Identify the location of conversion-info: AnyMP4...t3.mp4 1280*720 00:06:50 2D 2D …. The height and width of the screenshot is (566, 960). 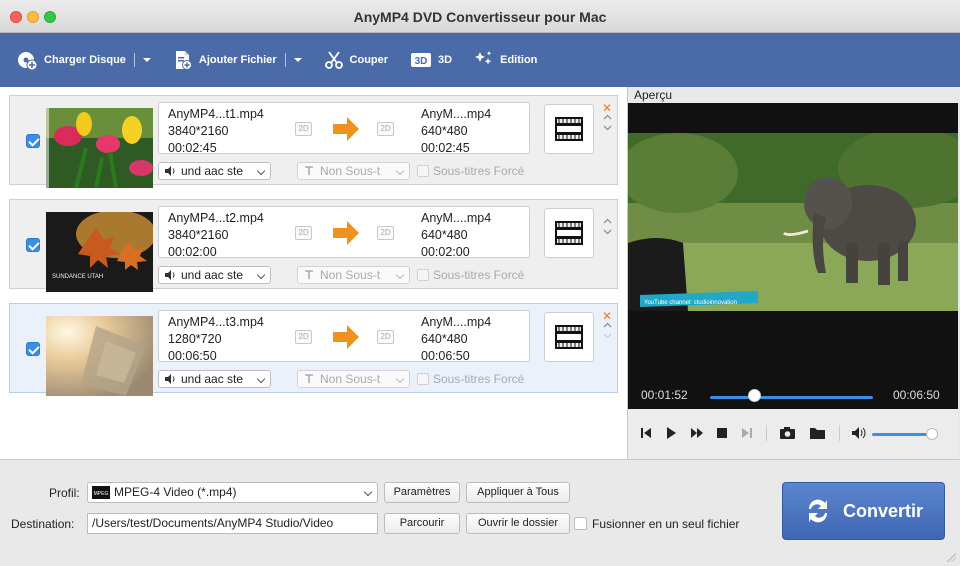
(344, 336).